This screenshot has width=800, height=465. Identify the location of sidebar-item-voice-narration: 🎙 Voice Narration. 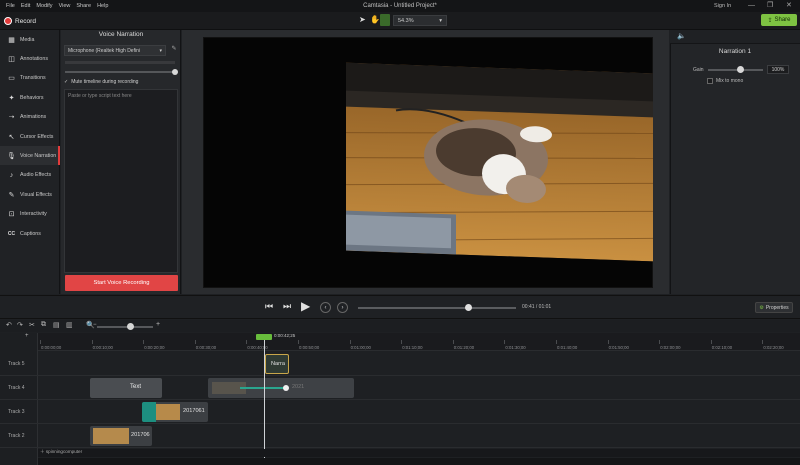
(30, 156).